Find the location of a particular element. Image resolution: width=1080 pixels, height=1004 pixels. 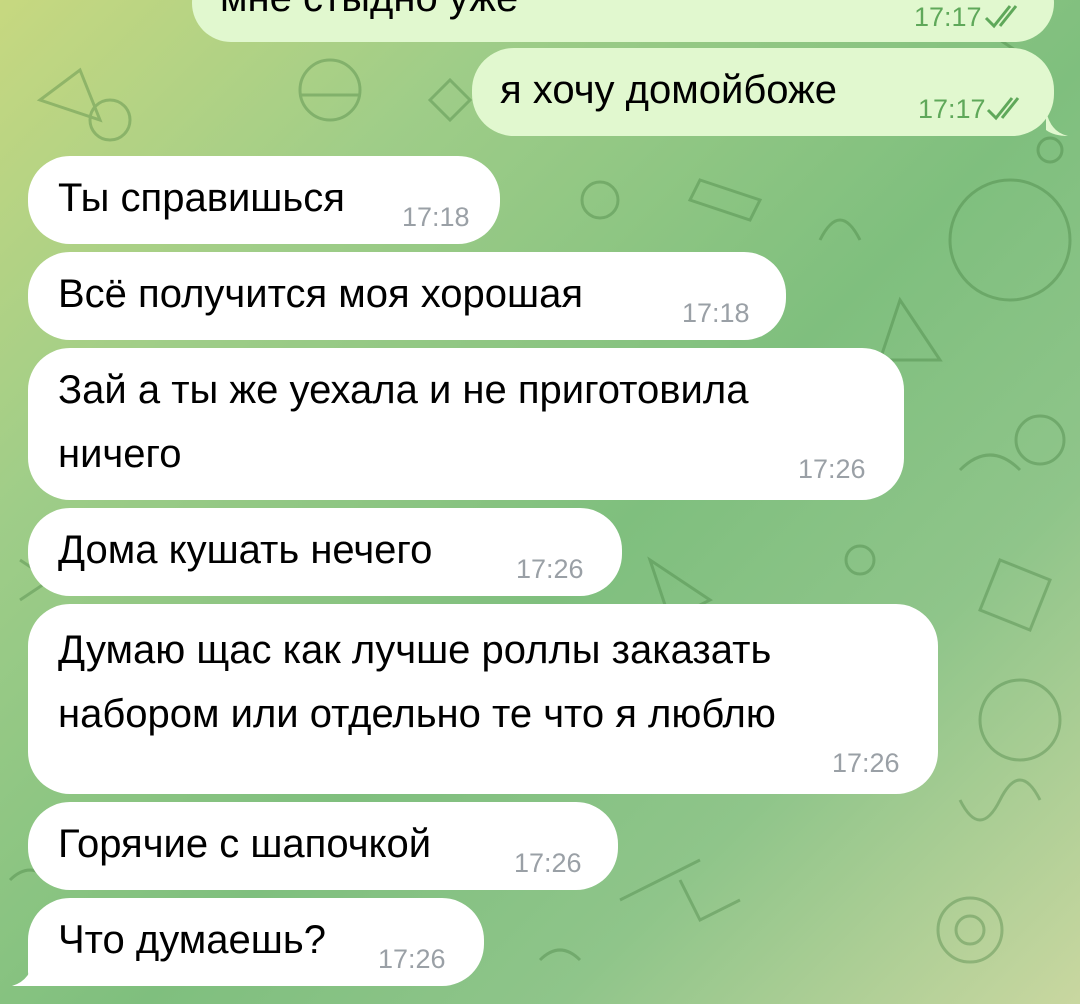

message-bubble-outgoing: мне стыдно уже 17:17 is located at coordinates (623, 21).